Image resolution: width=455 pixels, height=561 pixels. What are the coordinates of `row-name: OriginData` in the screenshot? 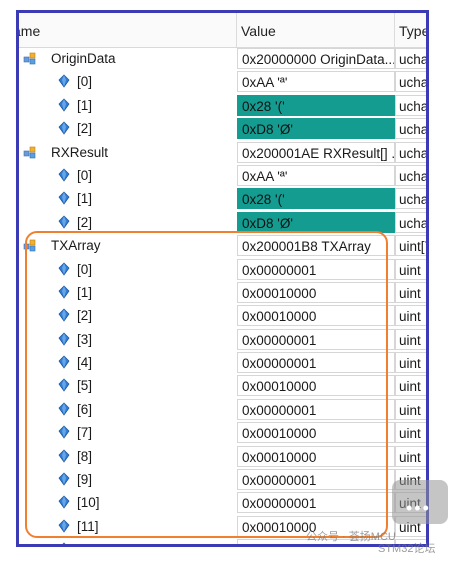 It's located at (83, 58).